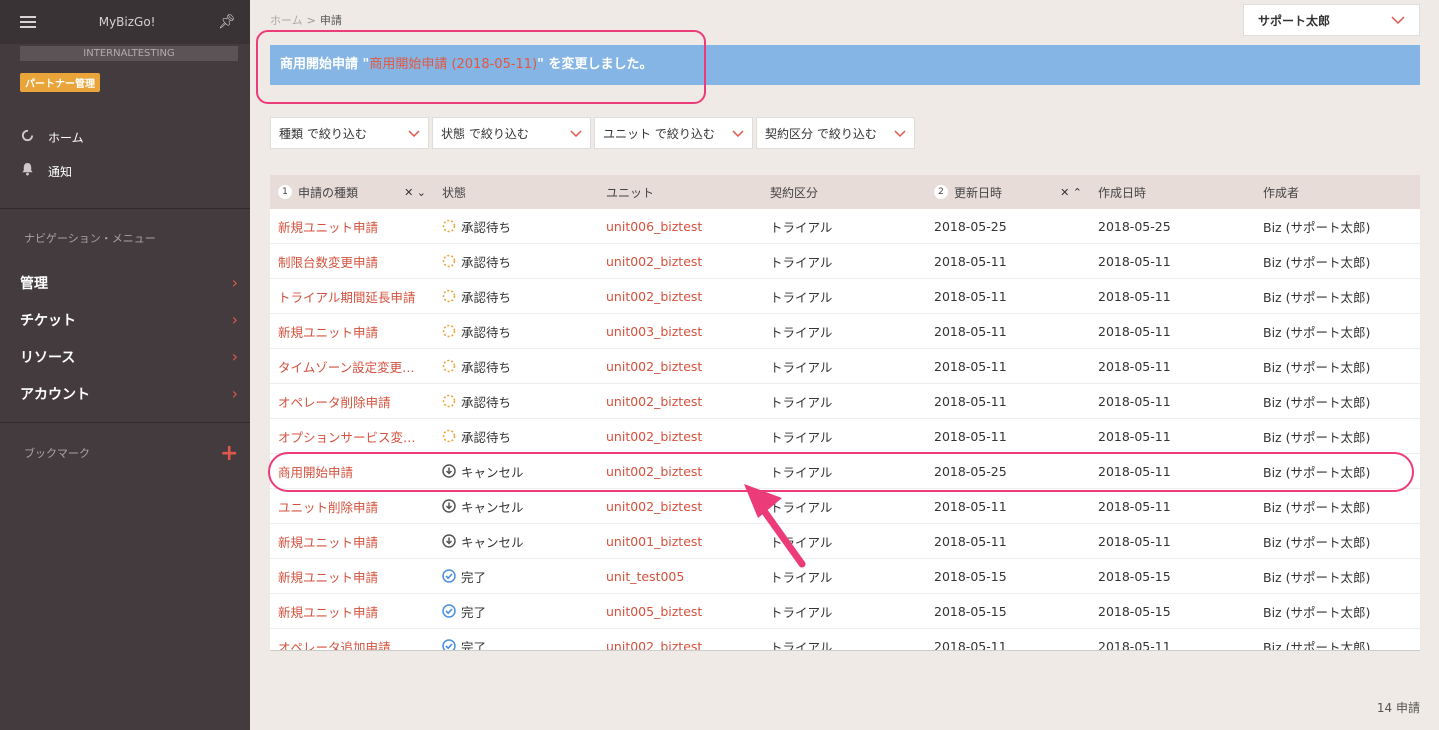 This screenshot has height=730, width=1439. I want to click on column-header-updated: 2 更新日時 ✕ ⌃, so click(1008, 192).